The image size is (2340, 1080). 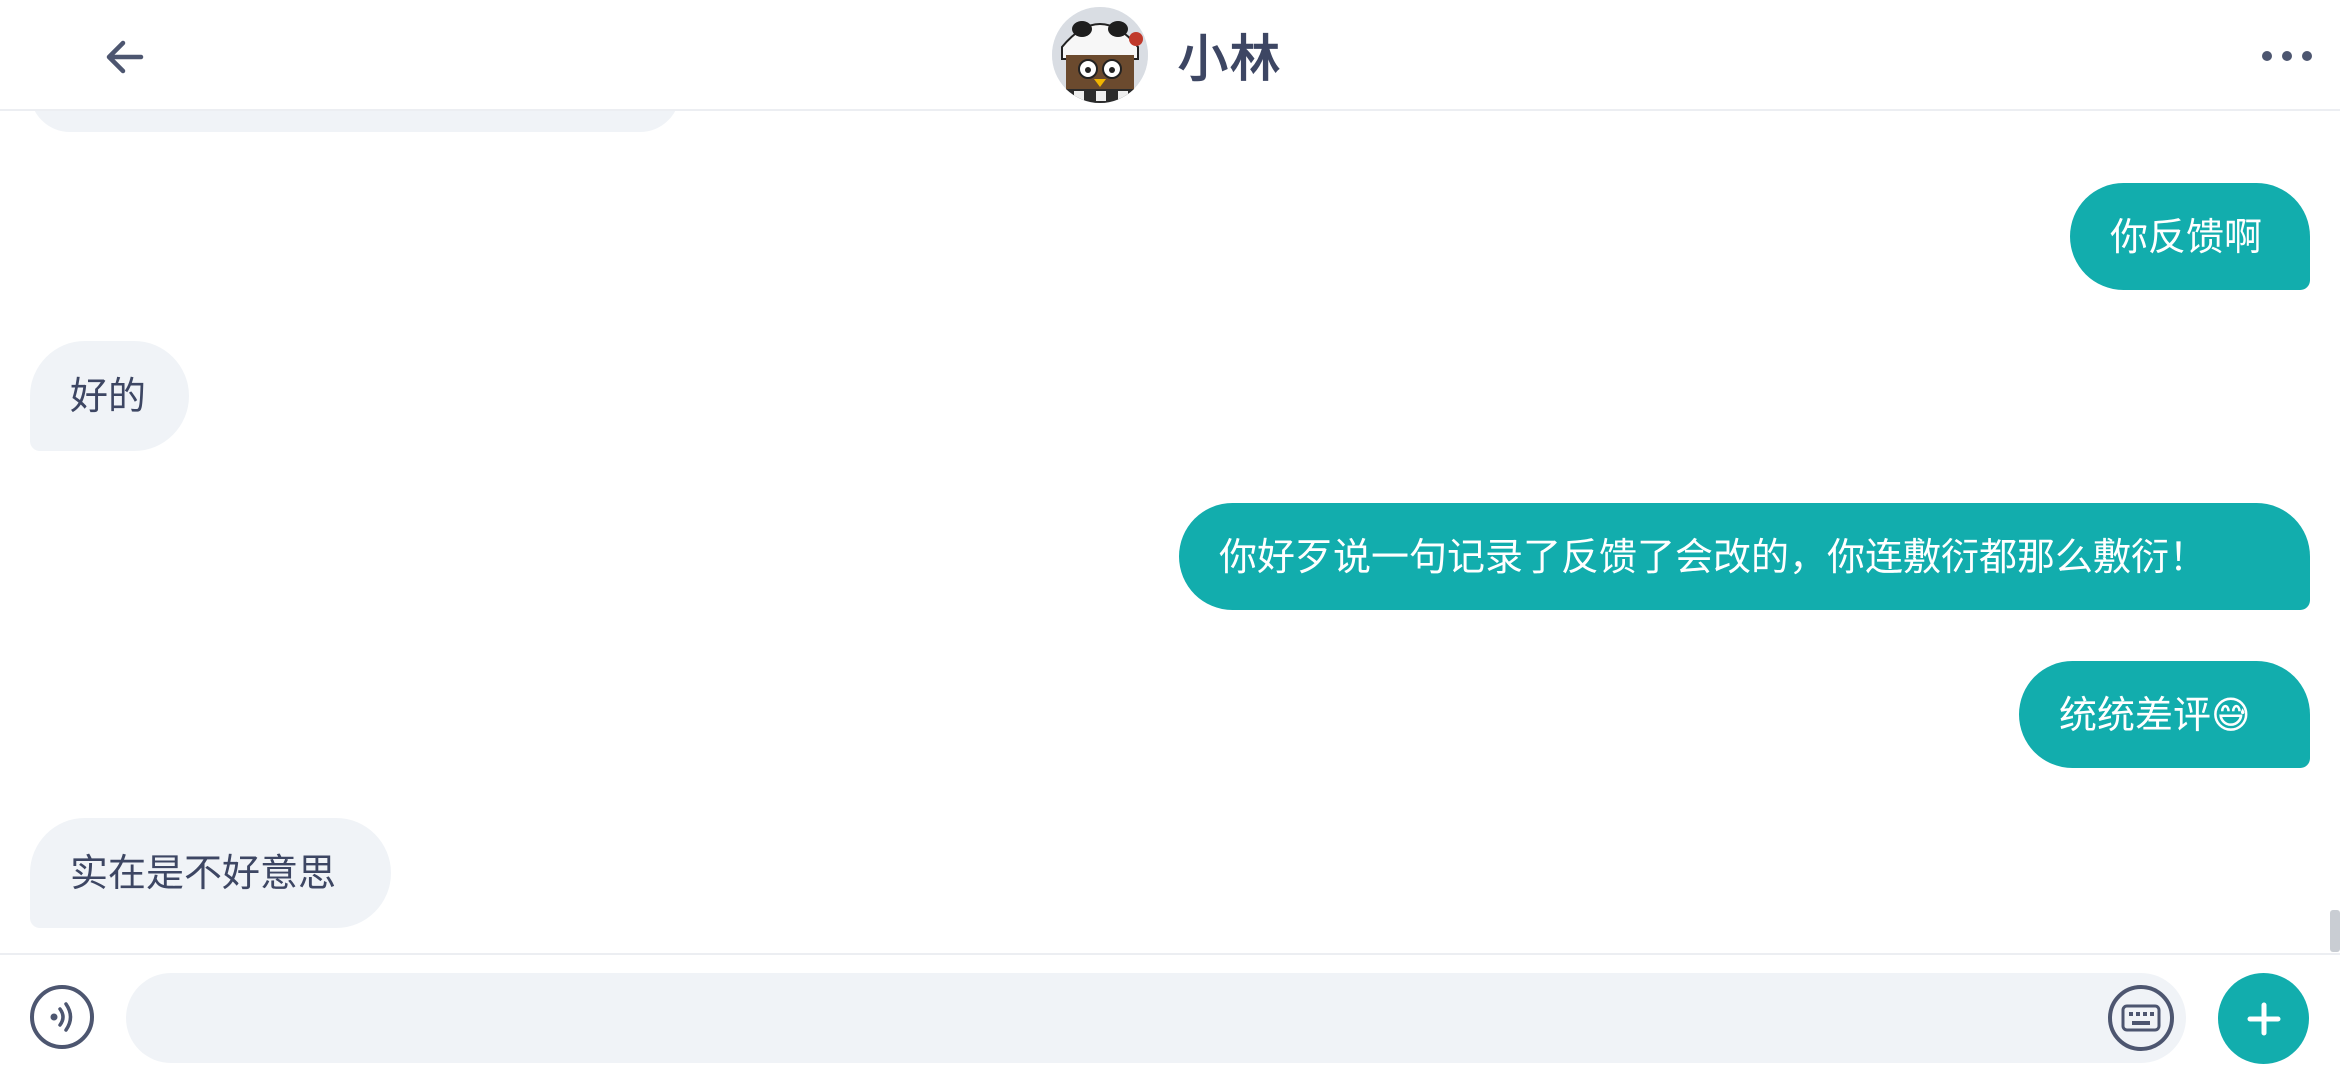 I want to click on voice-icon, so click(x=61, y=1017).